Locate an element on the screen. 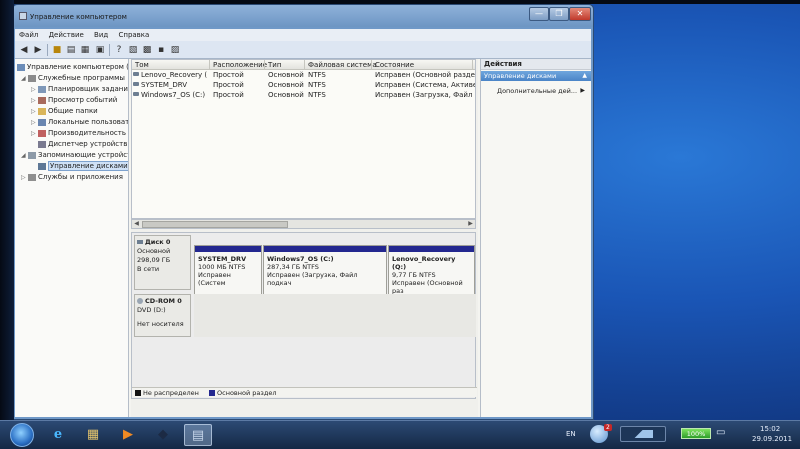 This screenshot has height=449, width=800. scroll-left-icon: ◀ is located at coordinates (136, 224).